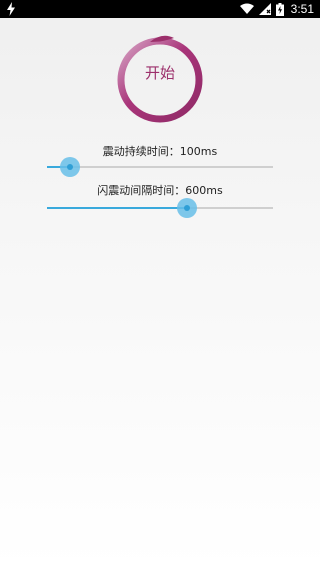  What do you see at coordinates (279, 9) in the screenshot?
I see `battery-charging-icon` at bounding box center [279, 9].